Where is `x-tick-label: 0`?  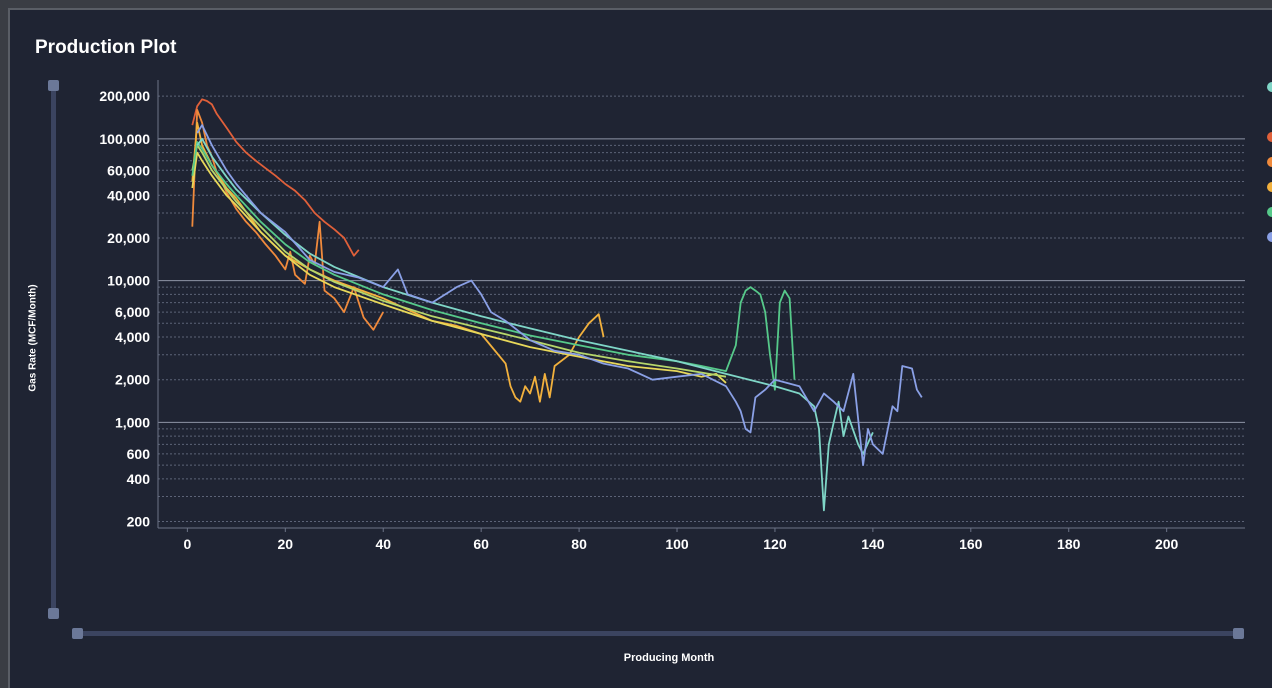
x-tick-label: 0 is located at coordinates (187, 544).